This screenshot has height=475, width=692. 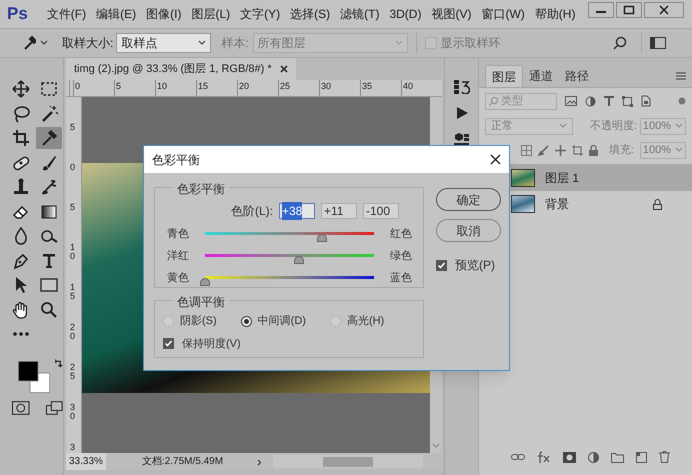 I want to click on layer-name: 背景, so click(x=557, y=204).